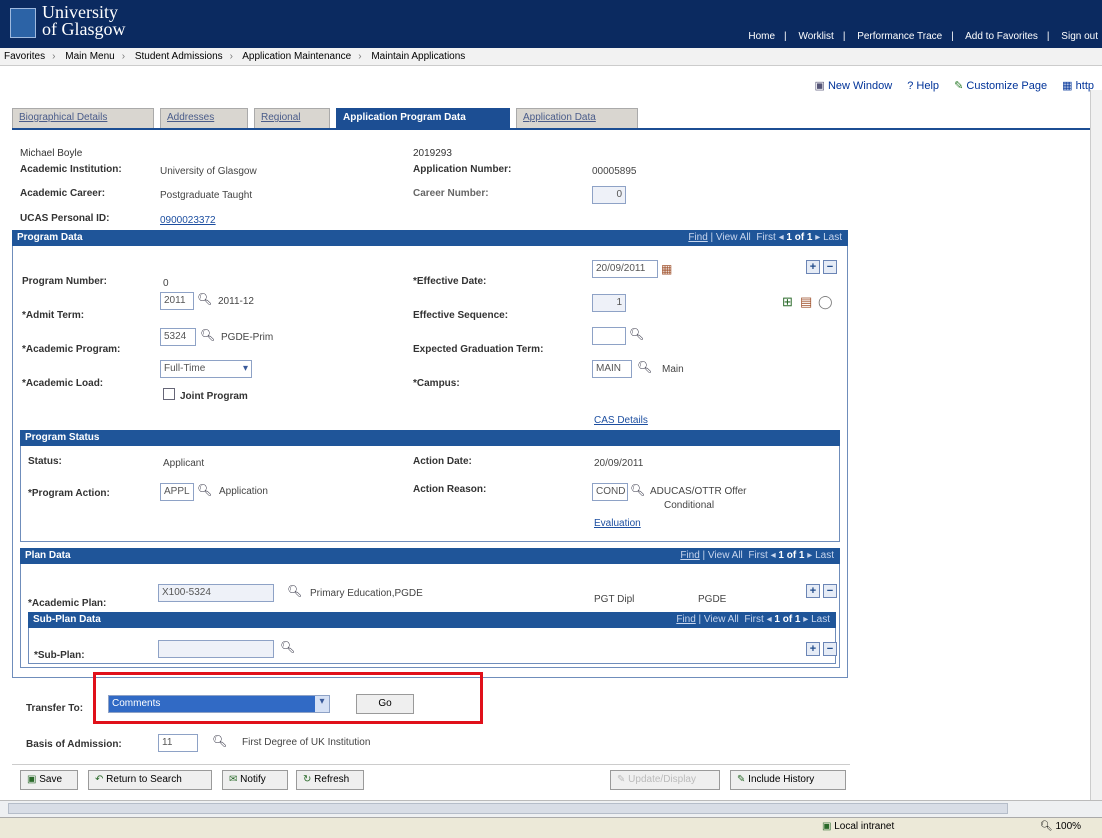 This screenshot has width=1102, height=838. I want to click on admit-term-search-icon: 🔍︎, so click(204, 299).